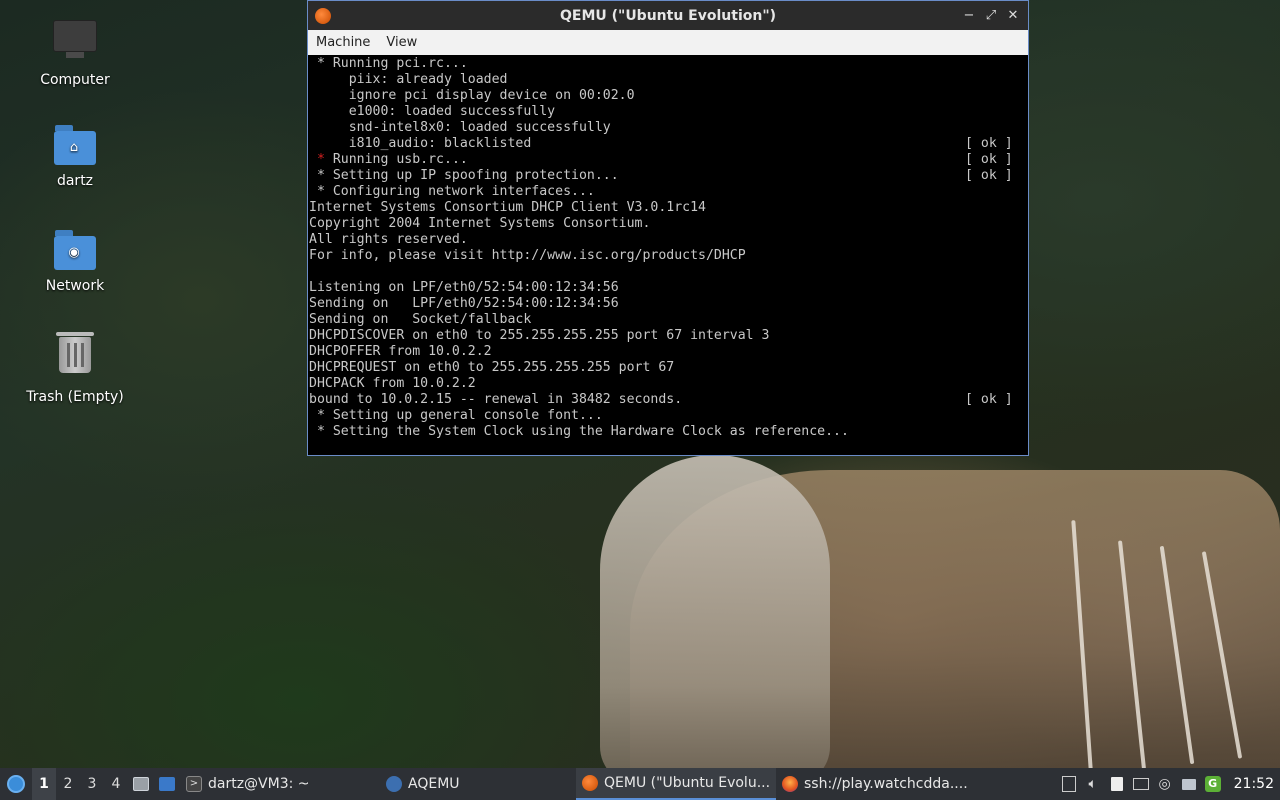 The image size is (1280, 800). What do you see at coordinates (1141, 784) in the screenshot?
I see `network-icon` at bounding box center [1141, 784].